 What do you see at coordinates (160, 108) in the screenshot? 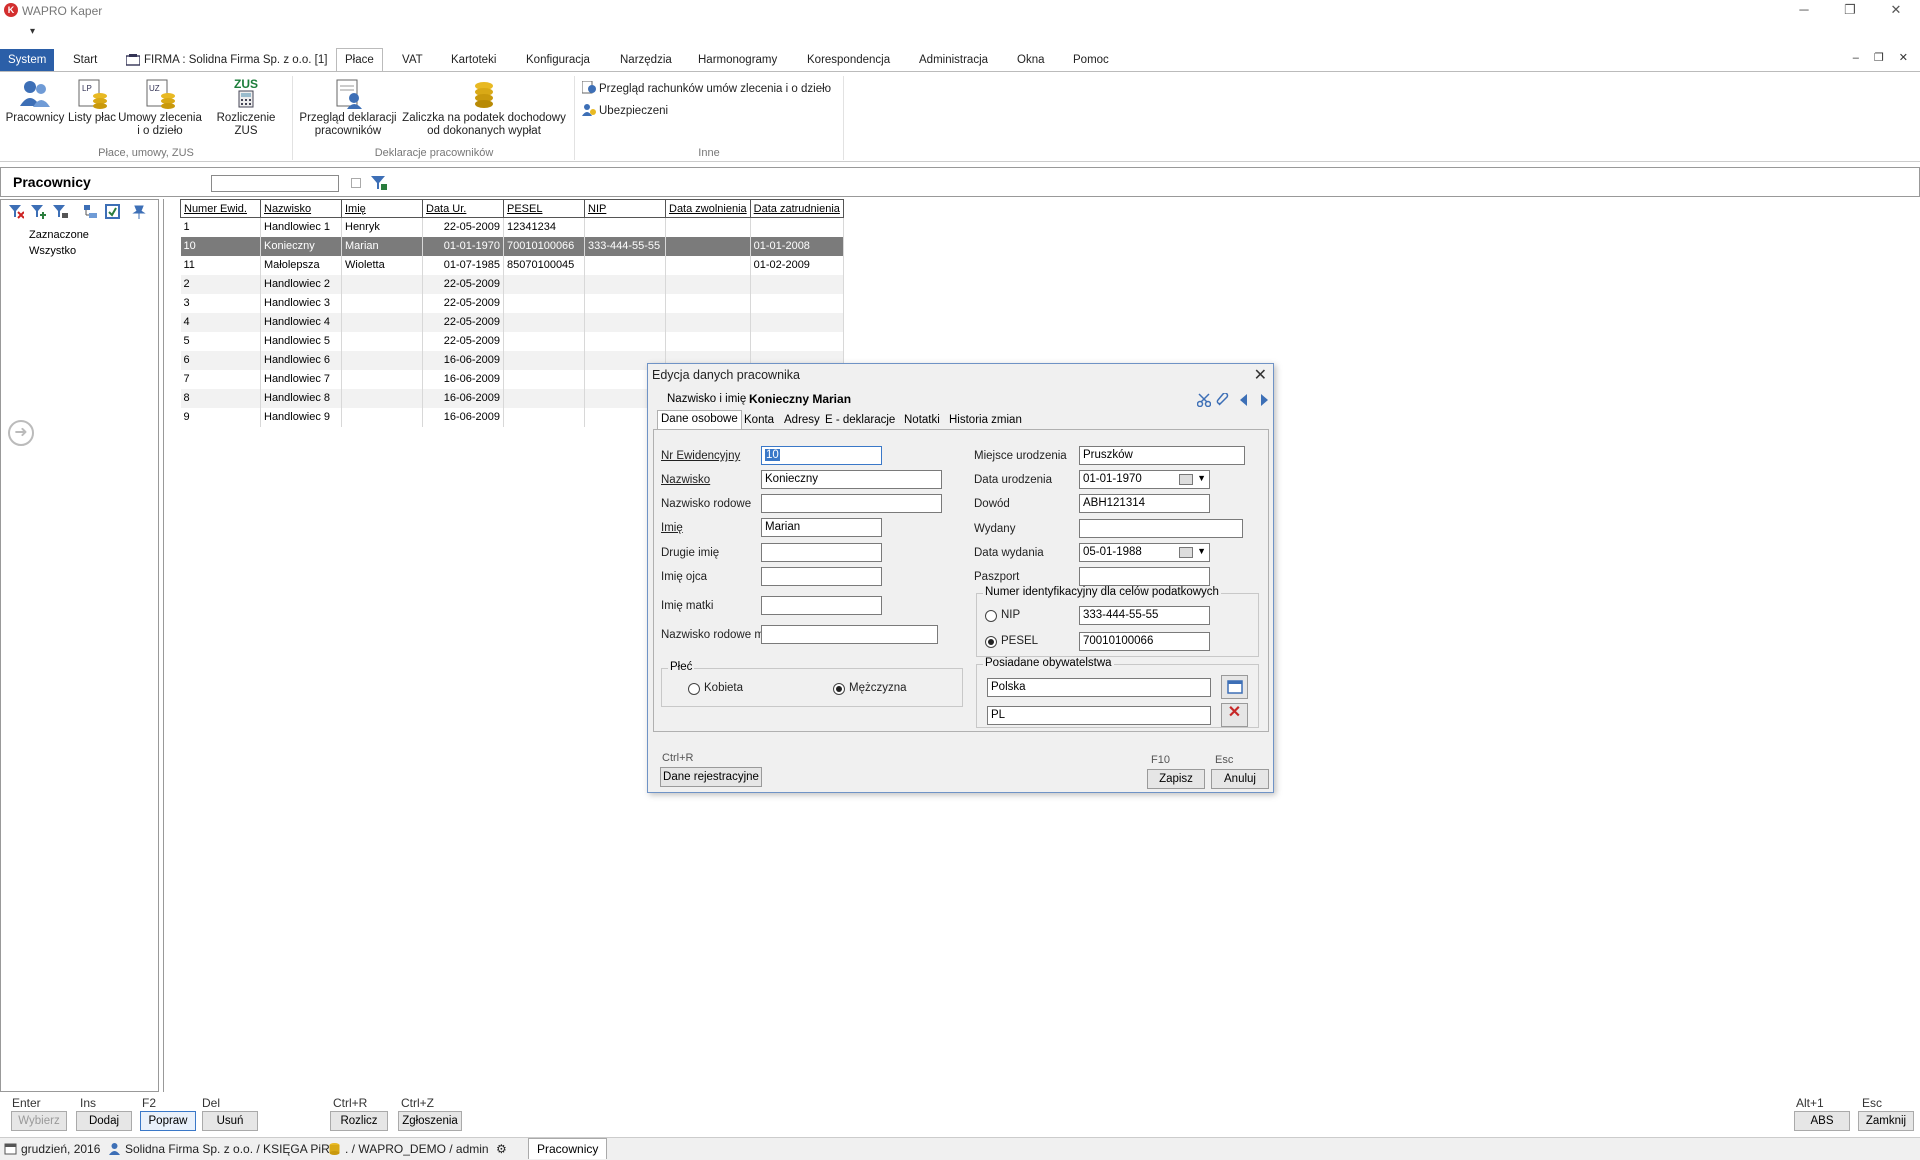
I see `umowy-button: UZ Umowy zlecenia i o dzieło` at bounding box center [160, 108].